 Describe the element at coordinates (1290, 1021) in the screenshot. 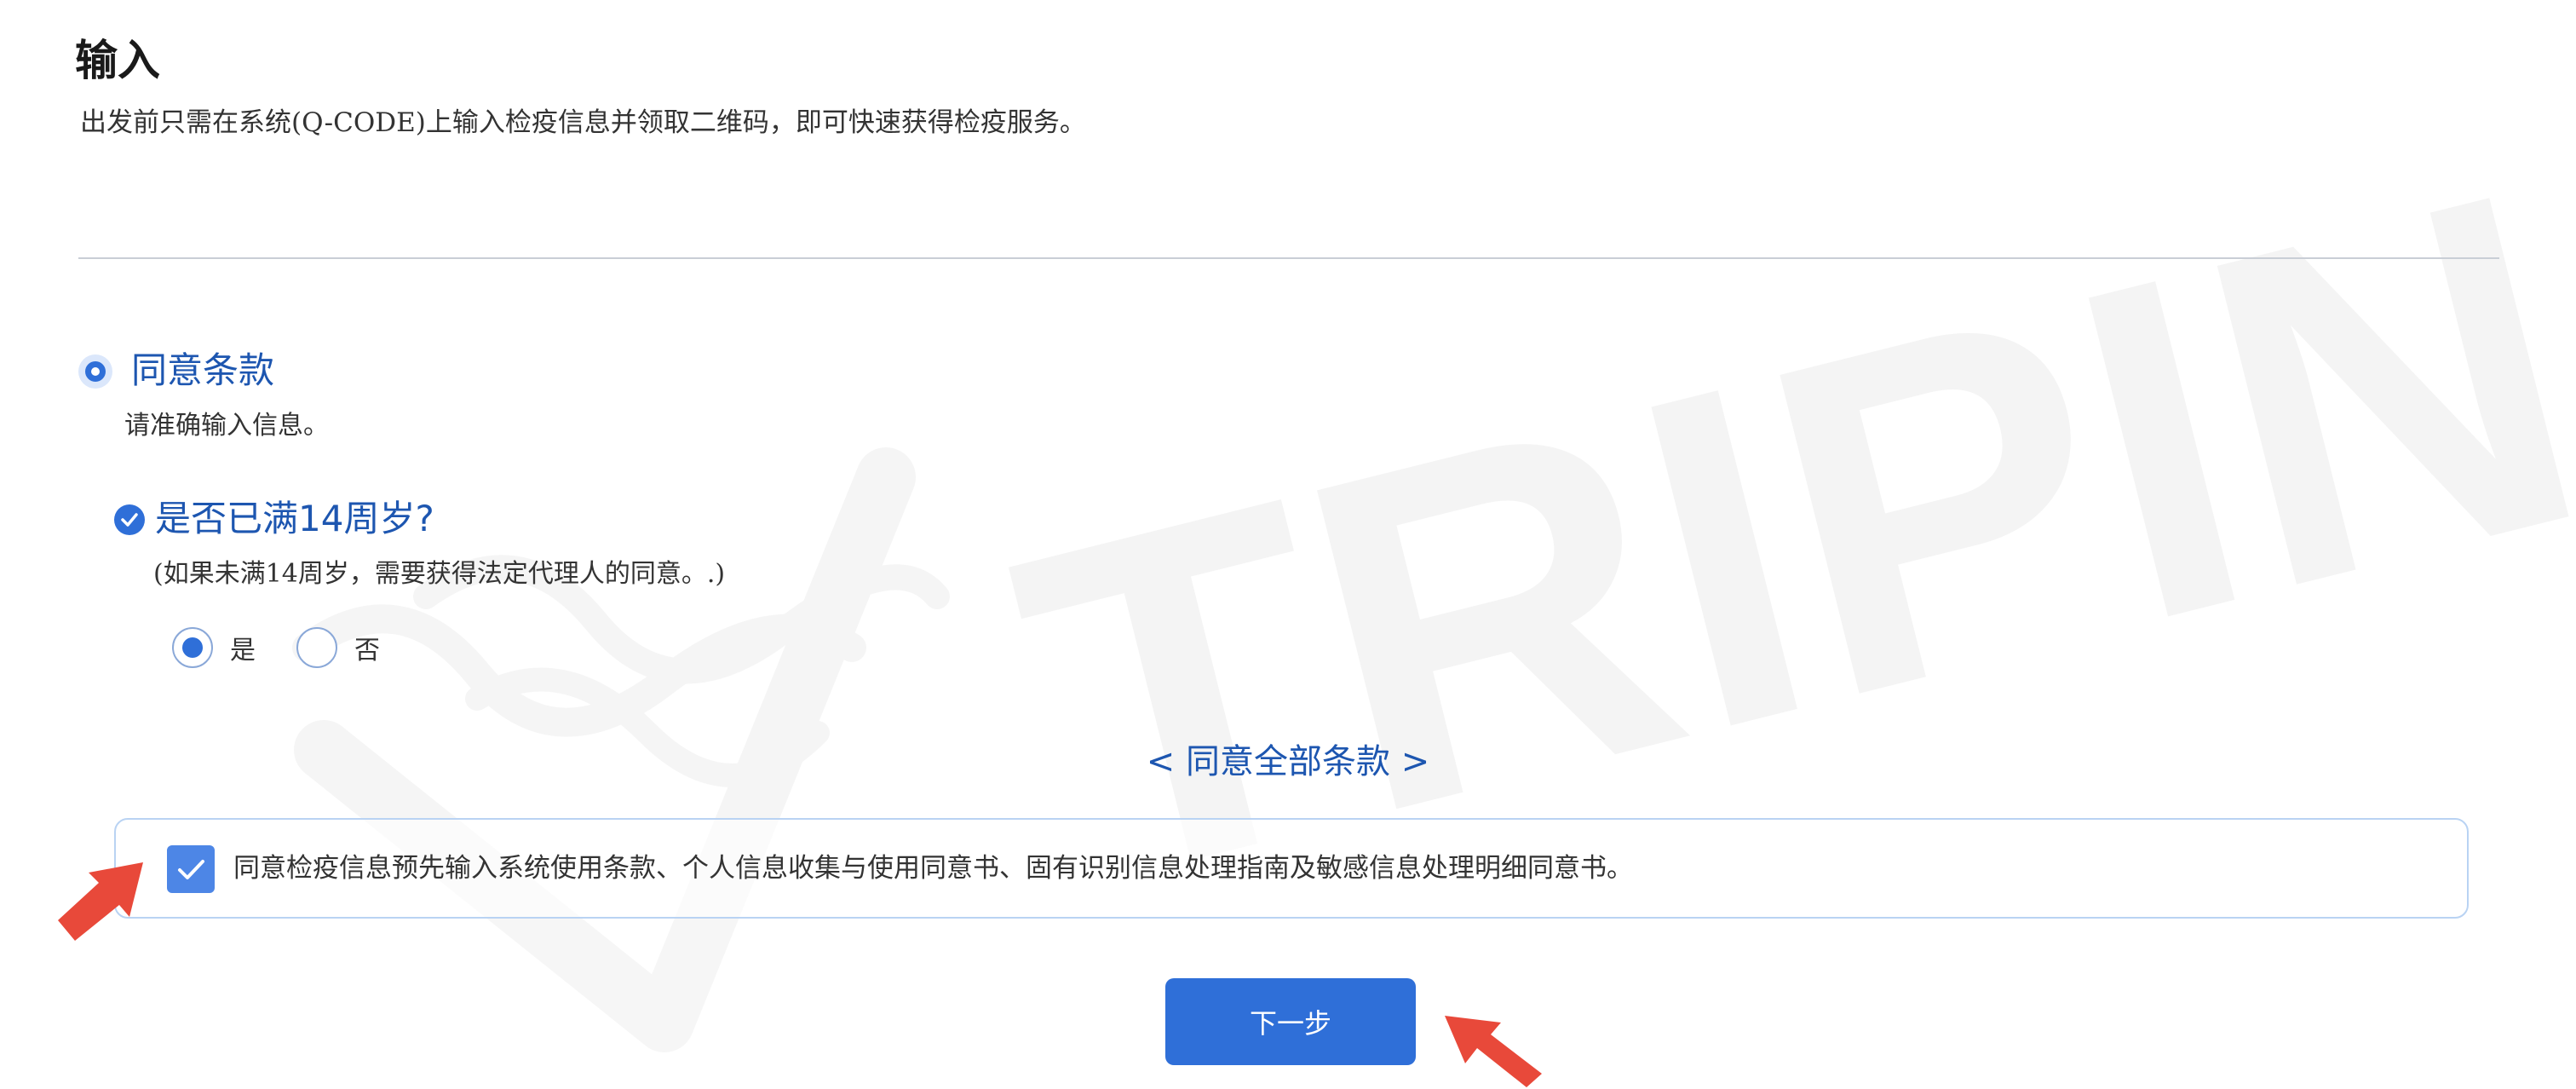

I see `next-button: 下一步` at that location.